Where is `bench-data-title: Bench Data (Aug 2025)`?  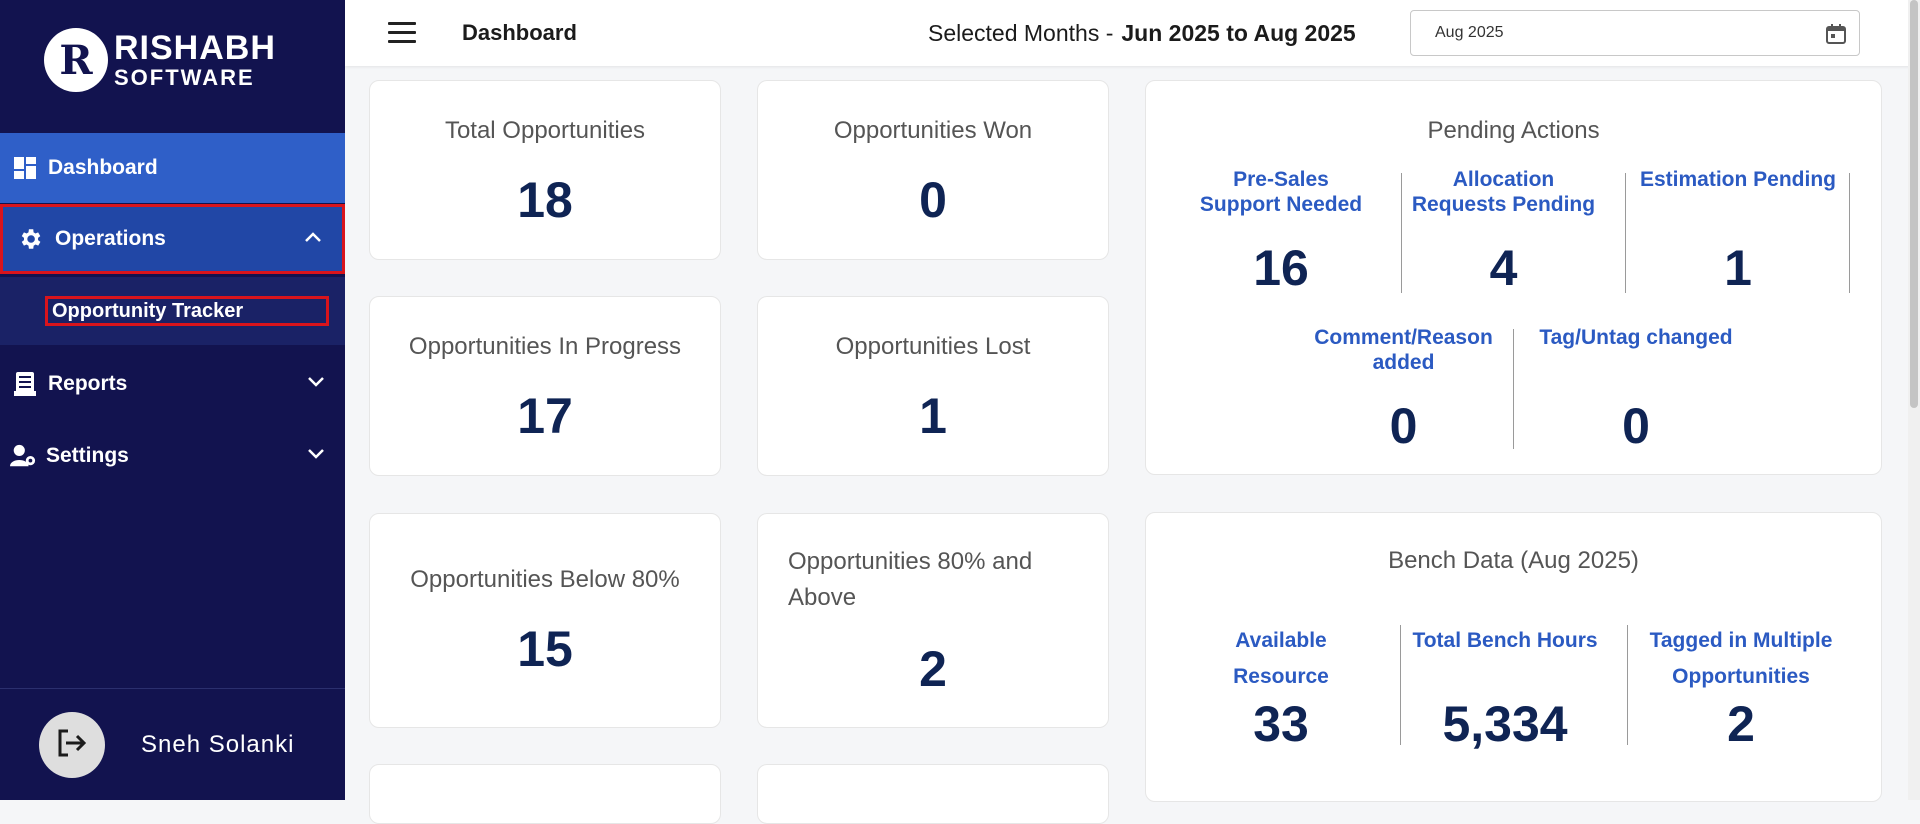
bench-data-title: Bench Data (Aug 2025) is located at coordinates (1513, 560).